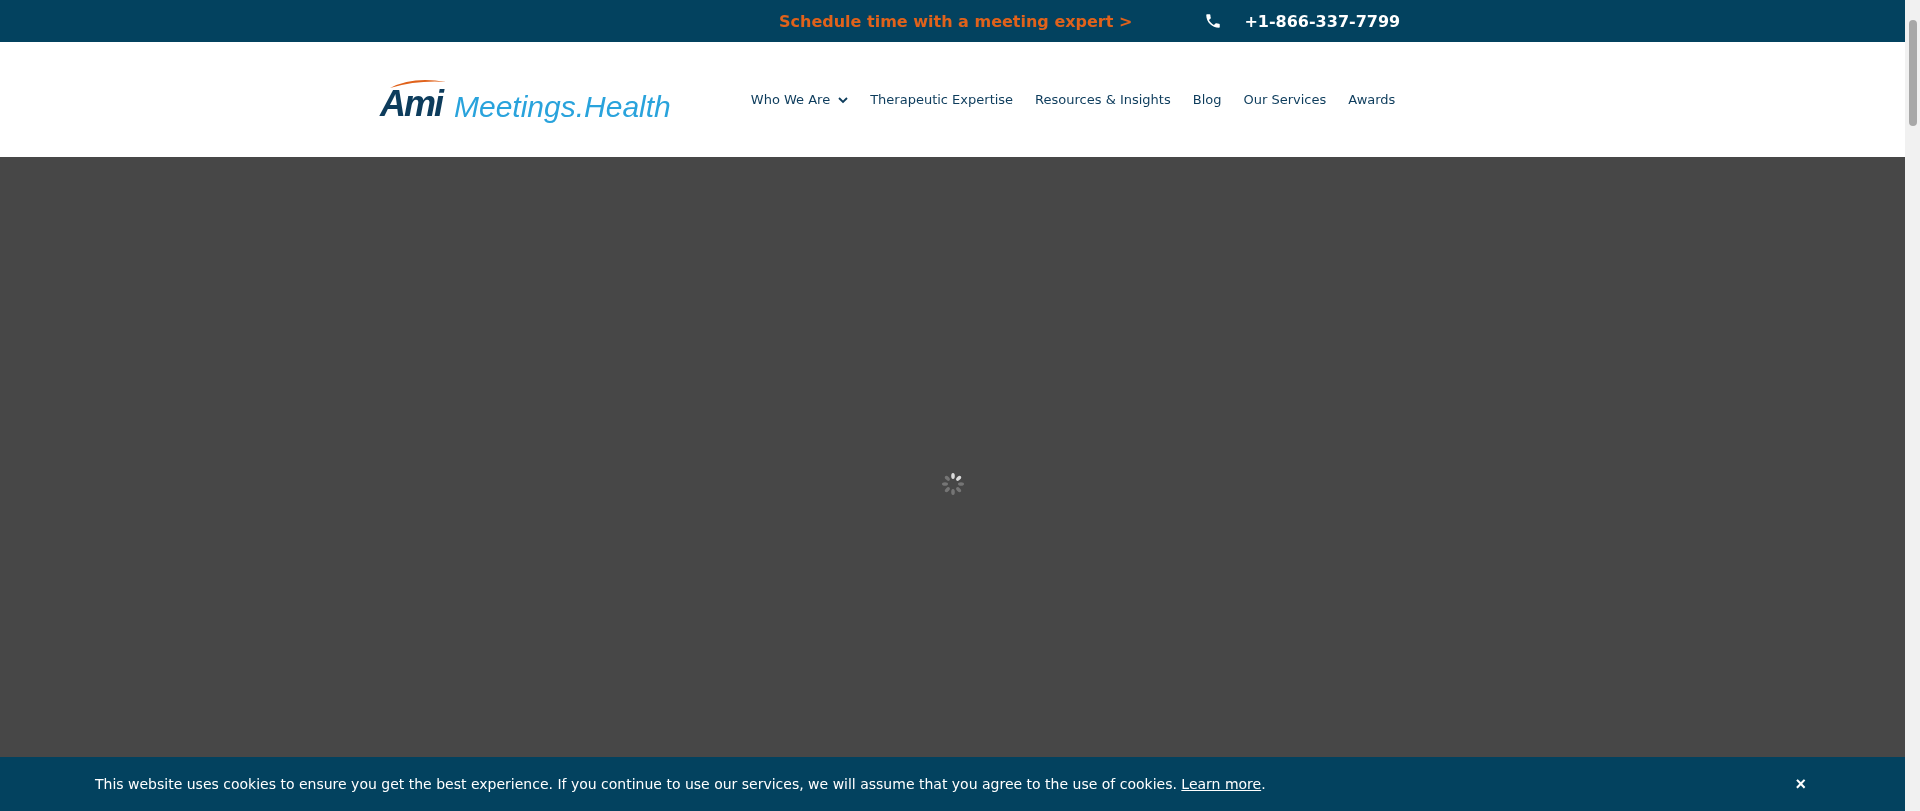  Describe the element at coordinates (1285, 99) in the screenshot. I see `nav-link: Our Services` at that location.